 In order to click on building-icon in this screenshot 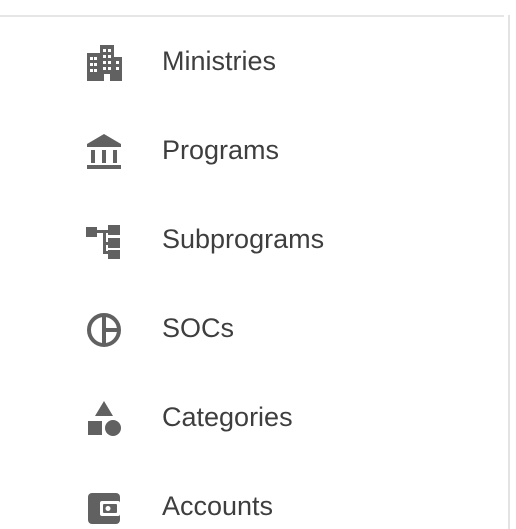, I will do `click(104, 63)`.